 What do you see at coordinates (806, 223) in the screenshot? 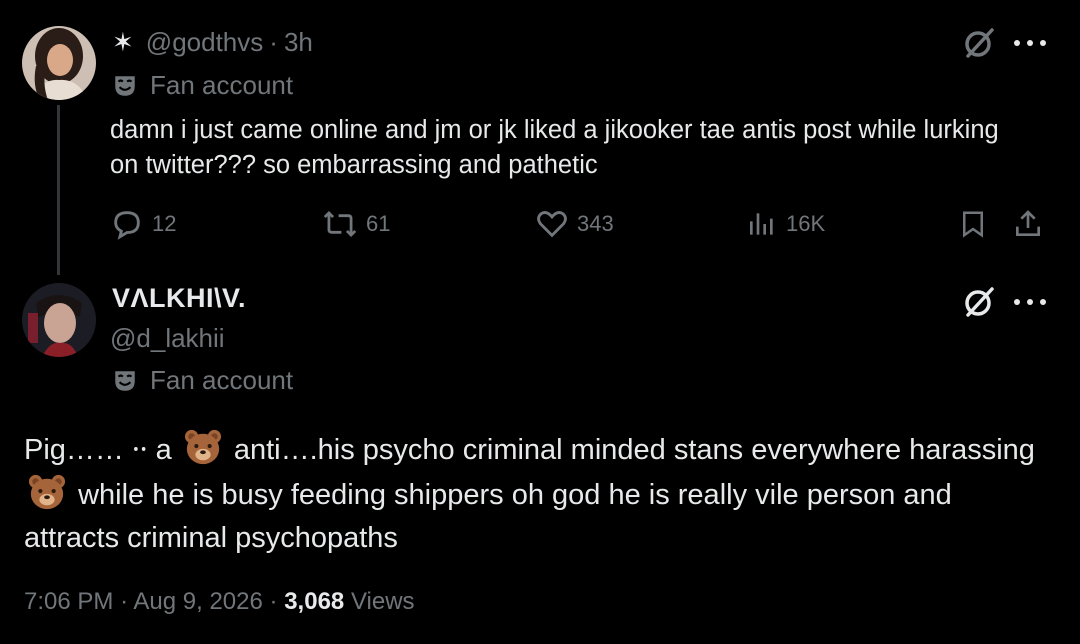
I see `views-count: 16K` at bounding box center [806, 223].